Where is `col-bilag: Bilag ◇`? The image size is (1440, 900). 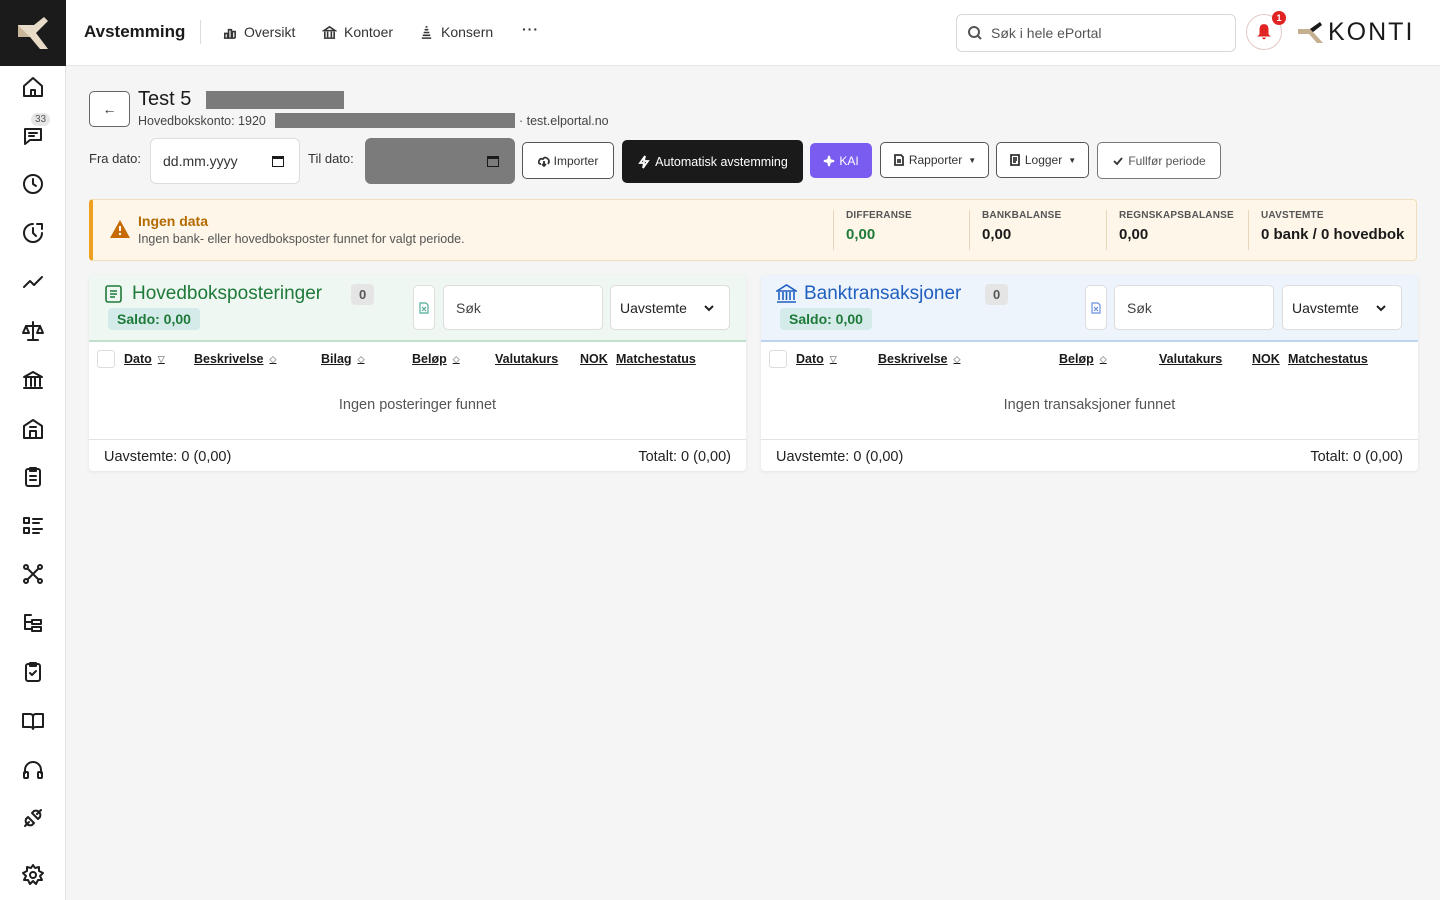 col-bilag: Bilag ◇ is located at coordinates (342, 359).